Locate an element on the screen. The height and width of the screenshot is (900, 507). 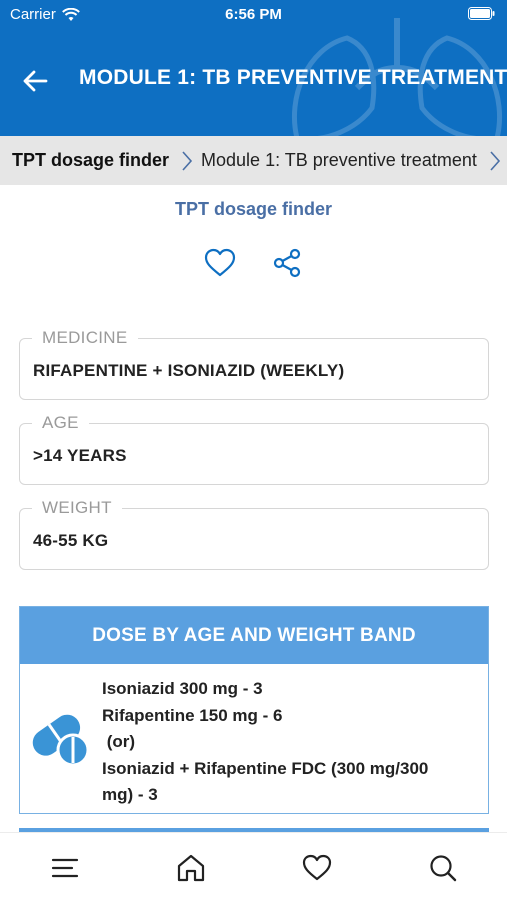
favorites-heart-icon is located at coordinates (317, 868).